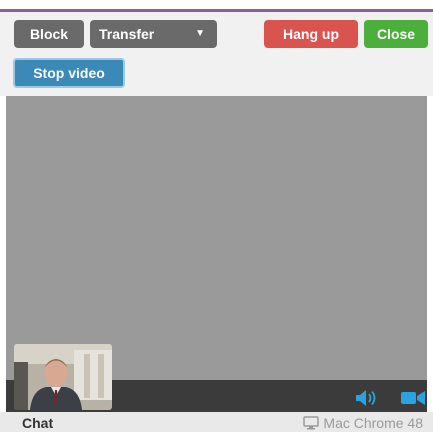 The height and width of the screenshot is (432, 433). Describe the element at coordinates (49, 34) in the screenshot. I see `block-button: Block` at that location.